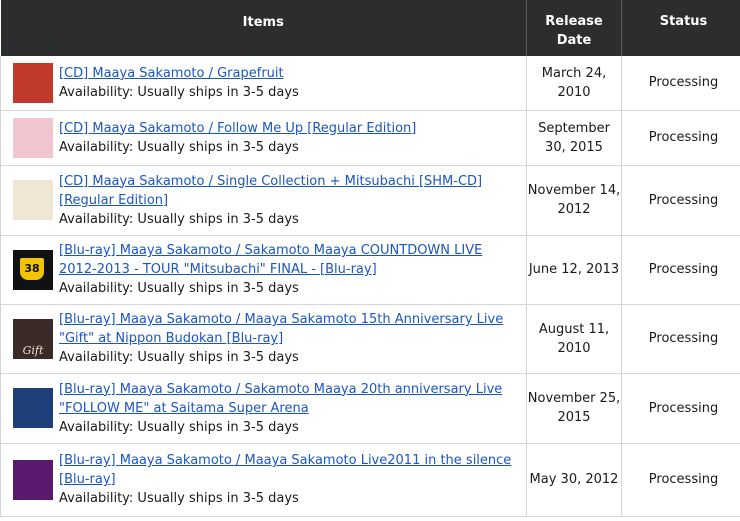 The width and height of the screenshot is (740, 521). I want to click on items-column-header: Items, so click(263, 28).